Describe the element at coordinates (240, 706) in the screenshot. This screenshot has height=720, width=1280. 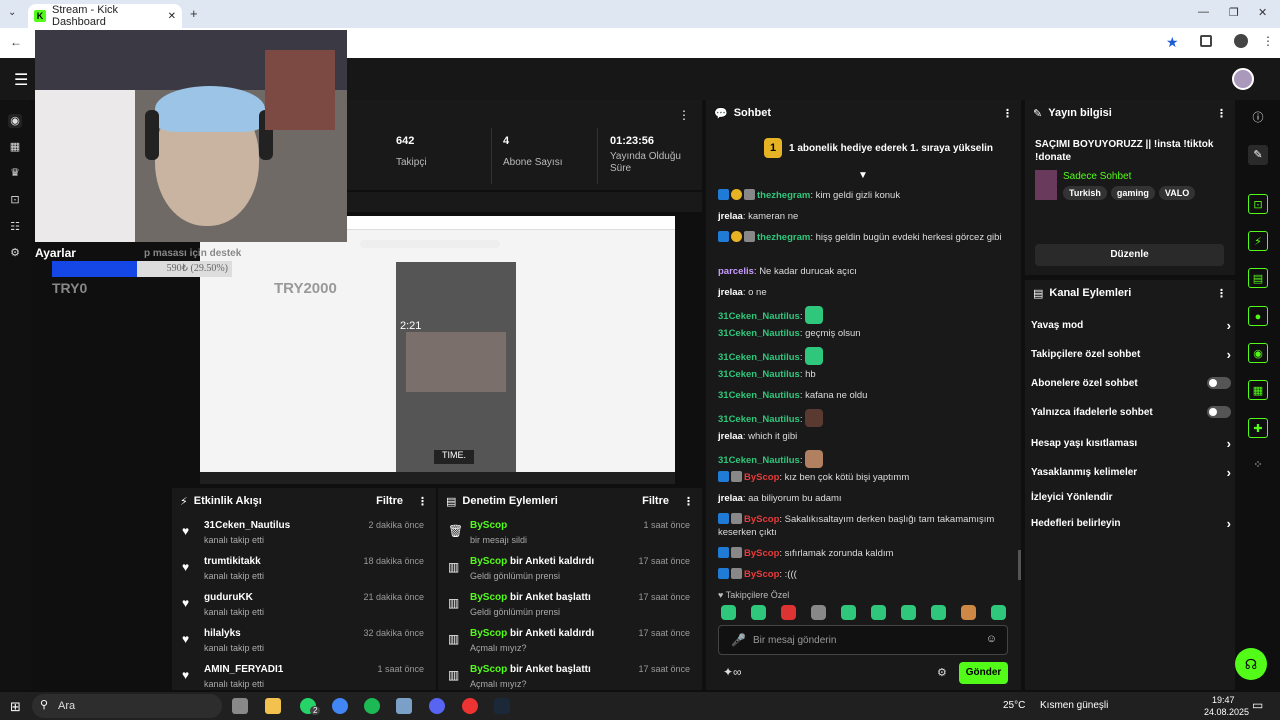
I see `task-view-icon` at that location.